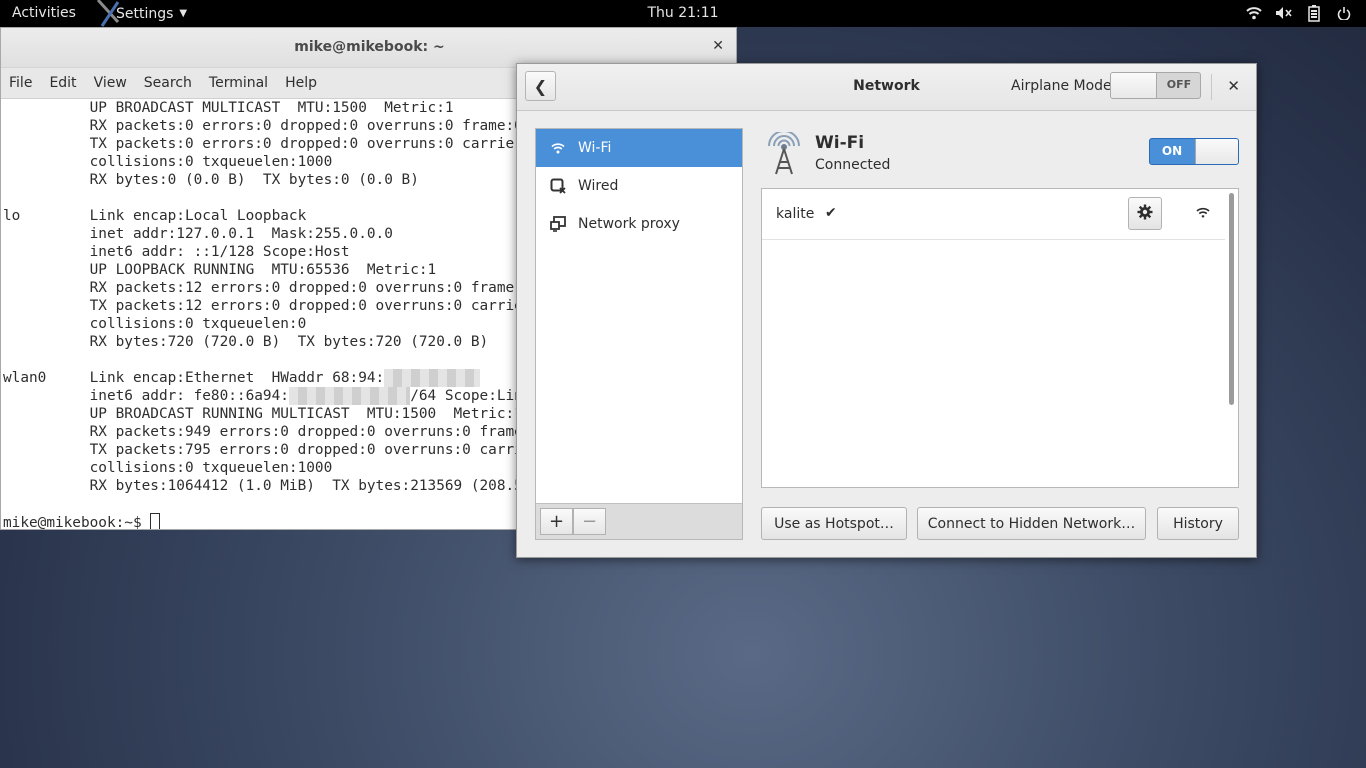  Describe the element at coordinates (1344, 13) in the screenshot. I see `power-menu-icon` at that location.